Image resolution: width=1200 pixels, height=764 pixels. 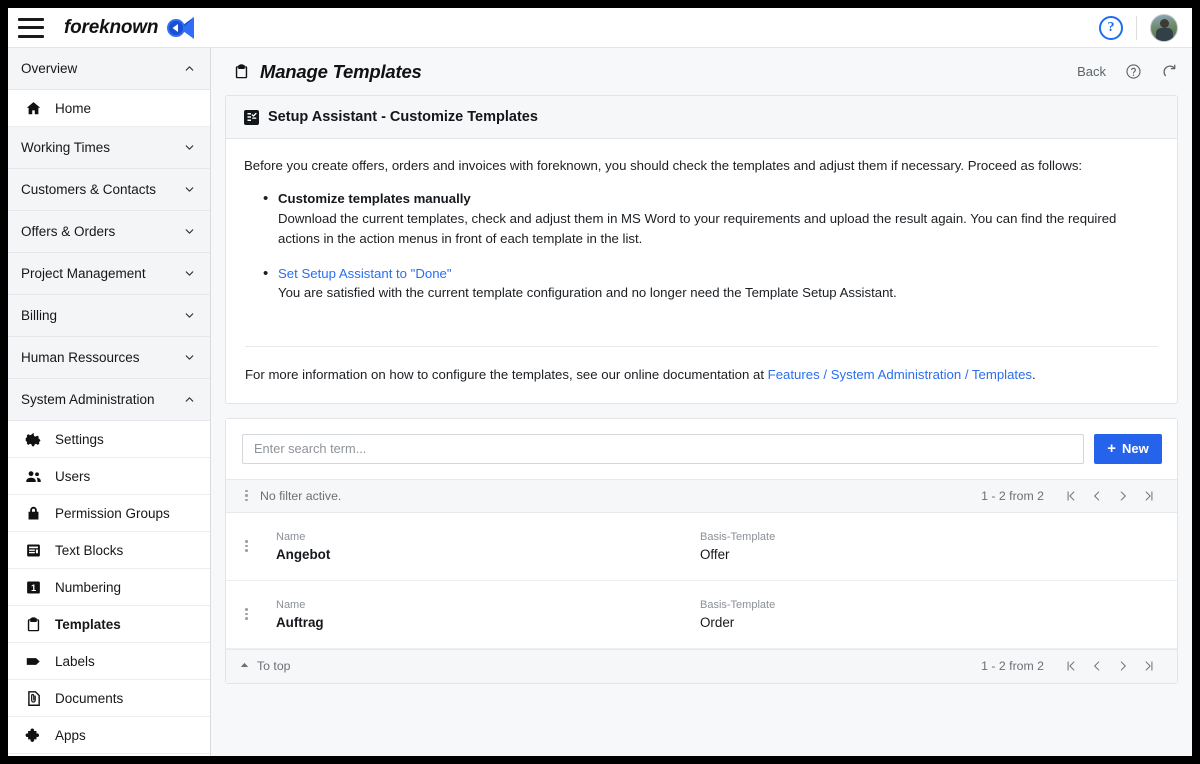 What do you see at coordinates (718, 274) in the screenshot?
I see `set-setup-assistant-done-link: Set Setup Assistant to "Done"` at bounding box center [718, 274].